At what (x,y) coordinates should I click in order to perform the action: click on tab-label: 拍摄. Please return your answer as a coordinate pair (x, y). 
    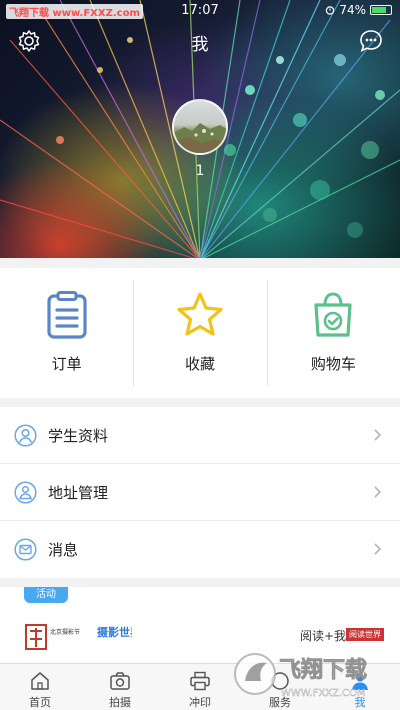
    Looking at the image, I should click on (120, 702).